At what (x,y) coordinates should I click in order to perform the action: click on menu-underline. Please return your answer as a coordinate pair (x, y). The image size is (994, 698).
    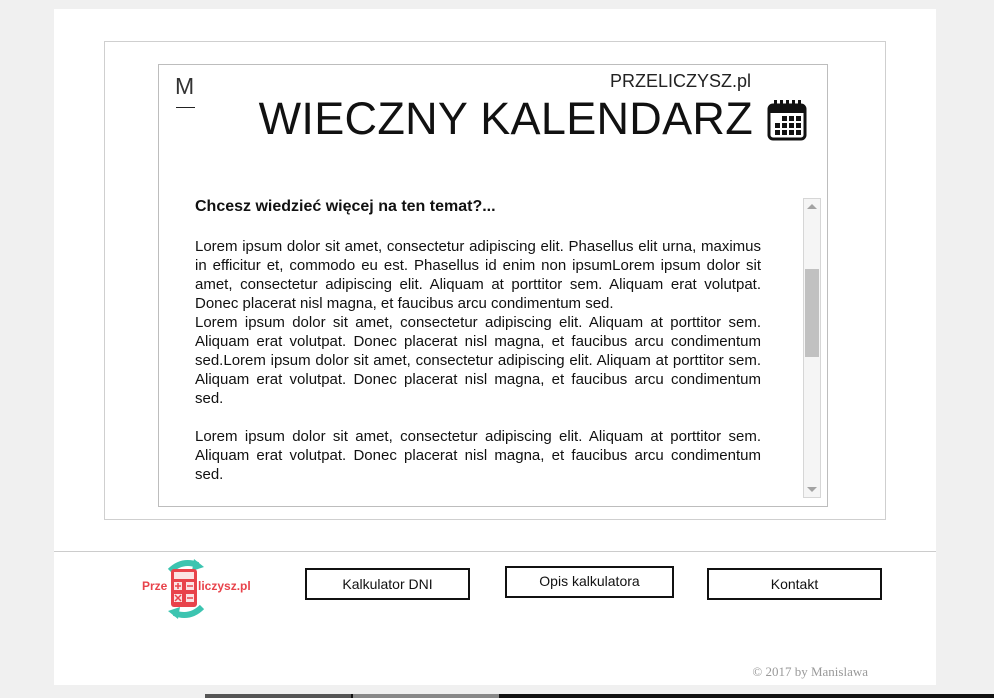
    Looking at the image, I should click on (185, 107).